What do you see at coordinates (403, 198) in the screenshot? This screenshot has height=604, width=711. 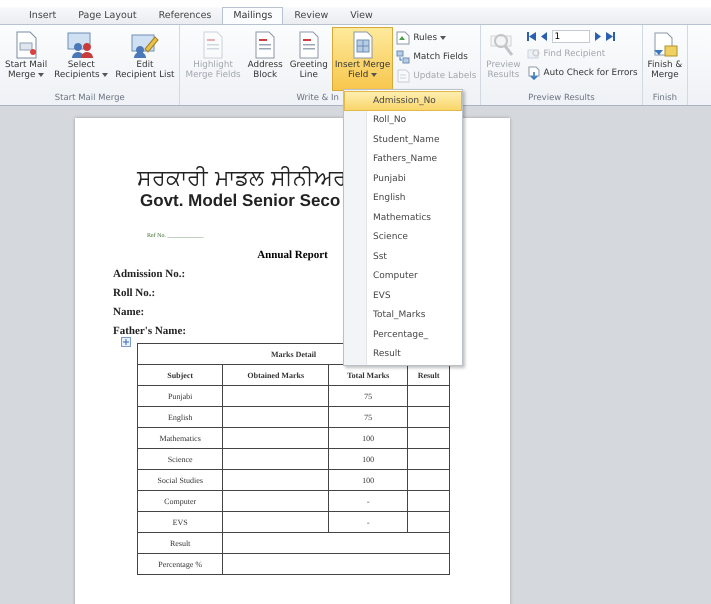 I see `menu-item: English` at bounding box center [403, 198].